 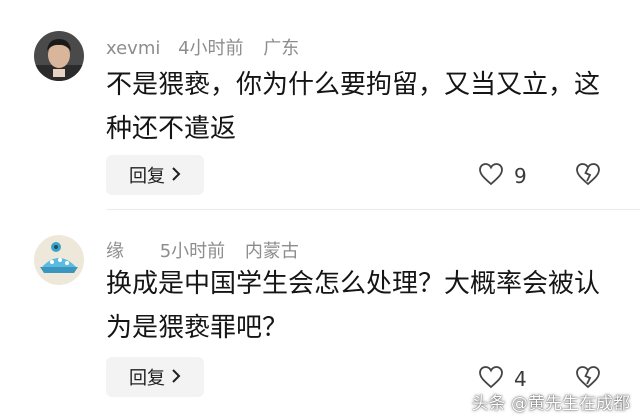 I want to click on username: xevmi, so click(x=133, y=48).